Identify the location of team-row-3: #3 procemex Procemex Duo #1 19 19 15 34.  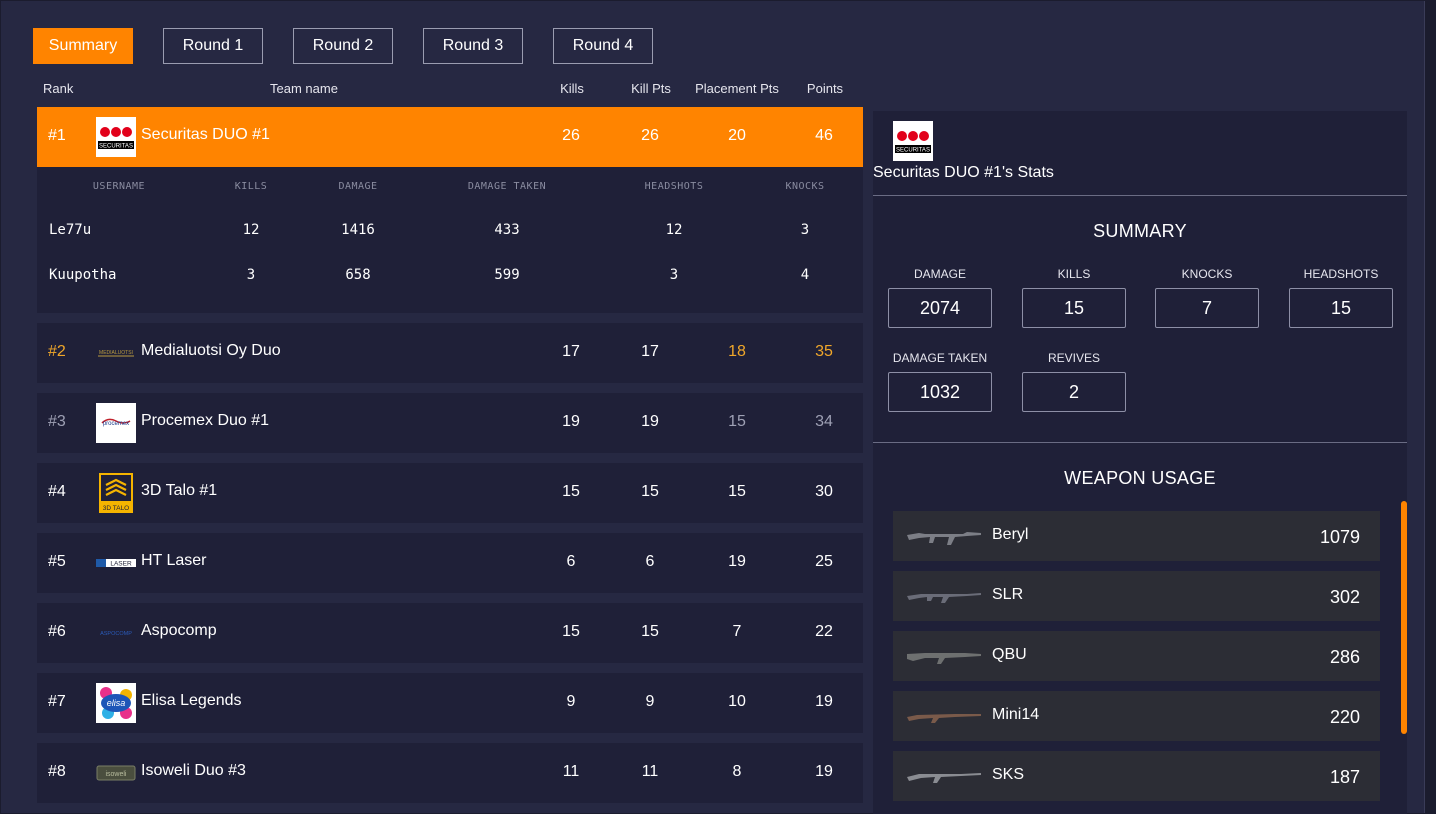
(450, 423).